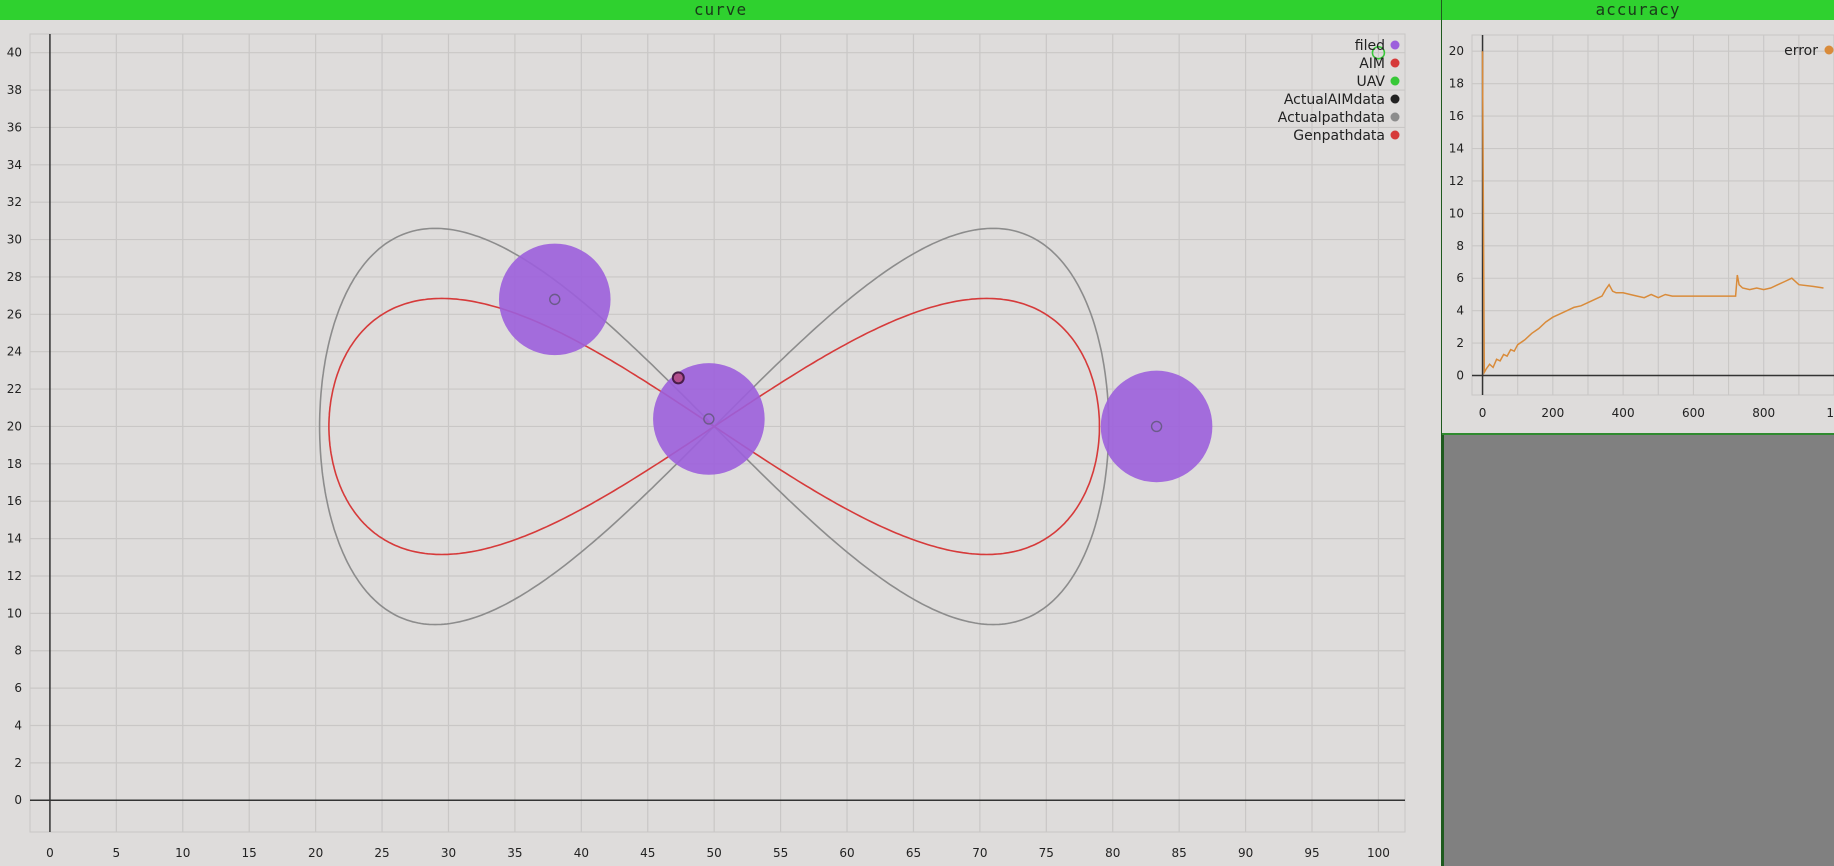  I want to click on x-tick-label: 80, so click(1112, 853).